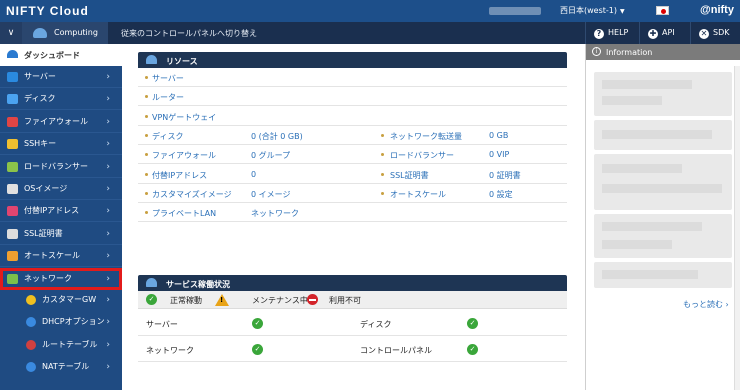 The height and width of the screenshot is (390, 740). What do you see at coordinates (12, 54) in the screenshot?
I see `dashboard-icon` at bounding box center [12, 54].